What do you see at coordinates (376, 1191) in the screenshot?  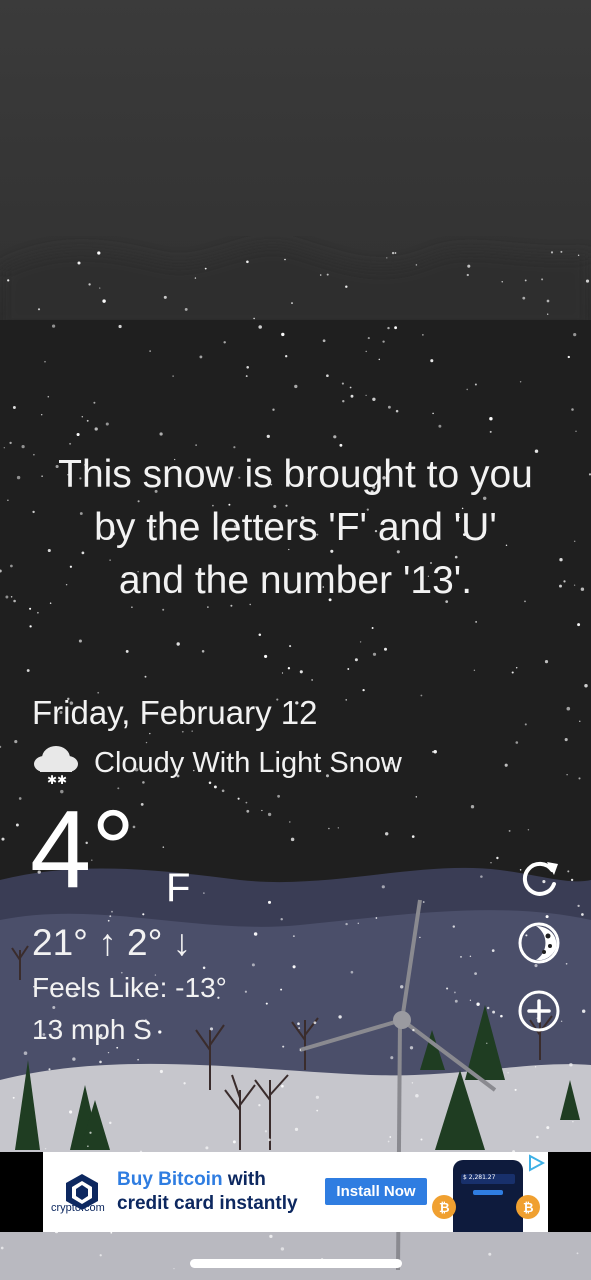 I see `install-now-button: Install Now` at bounding box center [376, 1191].